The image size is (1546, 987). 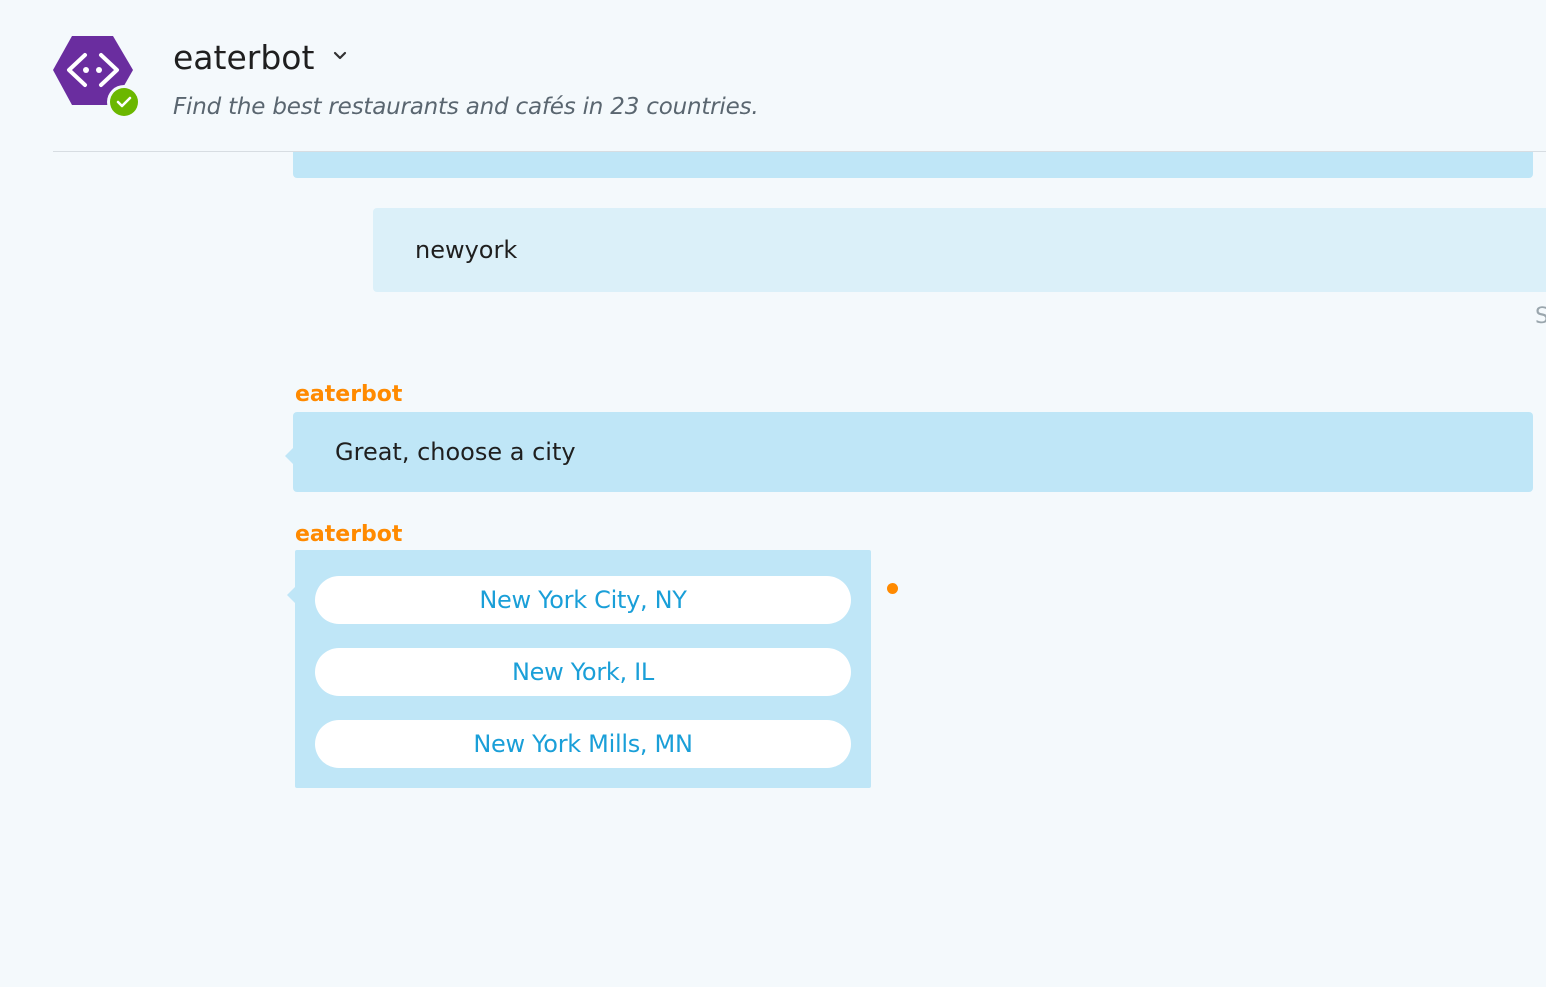 I want to click on online-badge, so click(x=124, y=102).